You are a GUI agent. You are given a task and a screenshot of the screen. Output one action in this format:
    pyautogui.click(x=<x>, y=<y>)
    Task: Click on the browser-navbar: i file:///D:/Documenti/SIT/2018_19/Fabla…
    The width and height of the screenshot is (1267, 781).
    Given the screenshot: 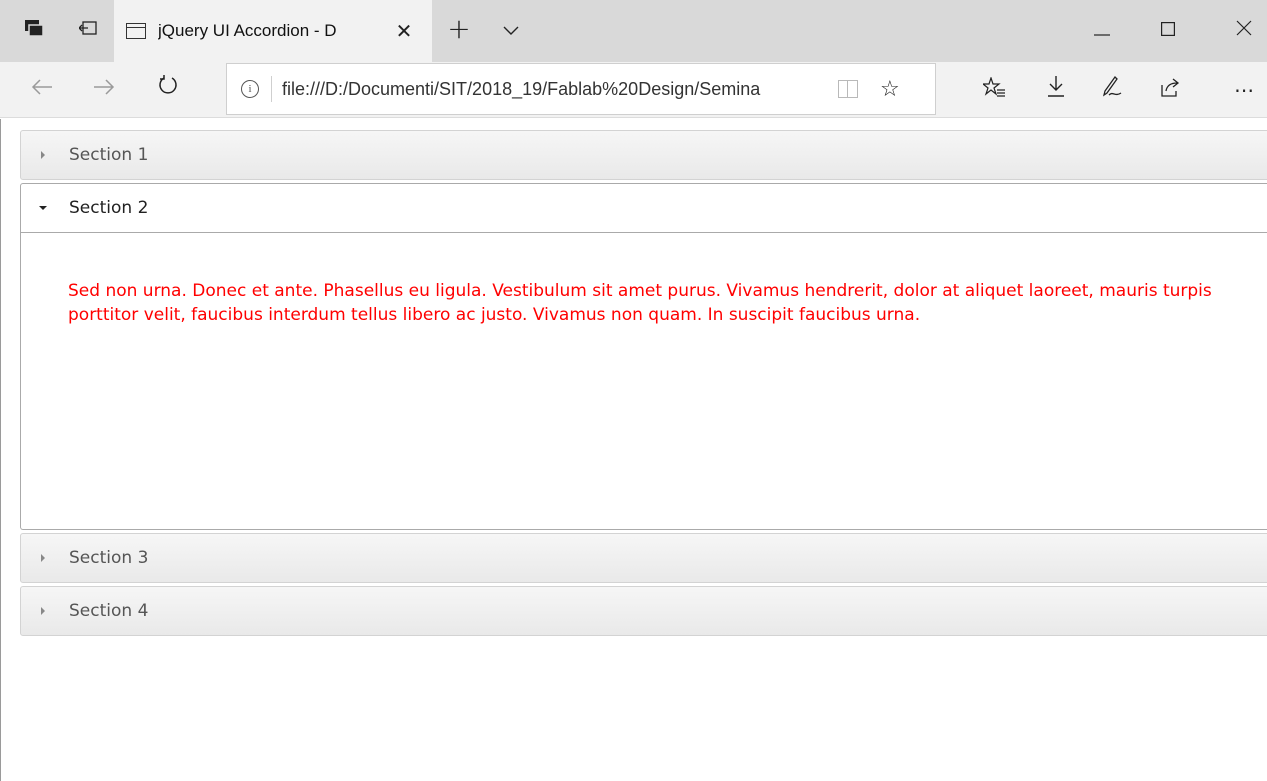 What is the action you would take?
    pyautogui.click(x=633, y=90)
    